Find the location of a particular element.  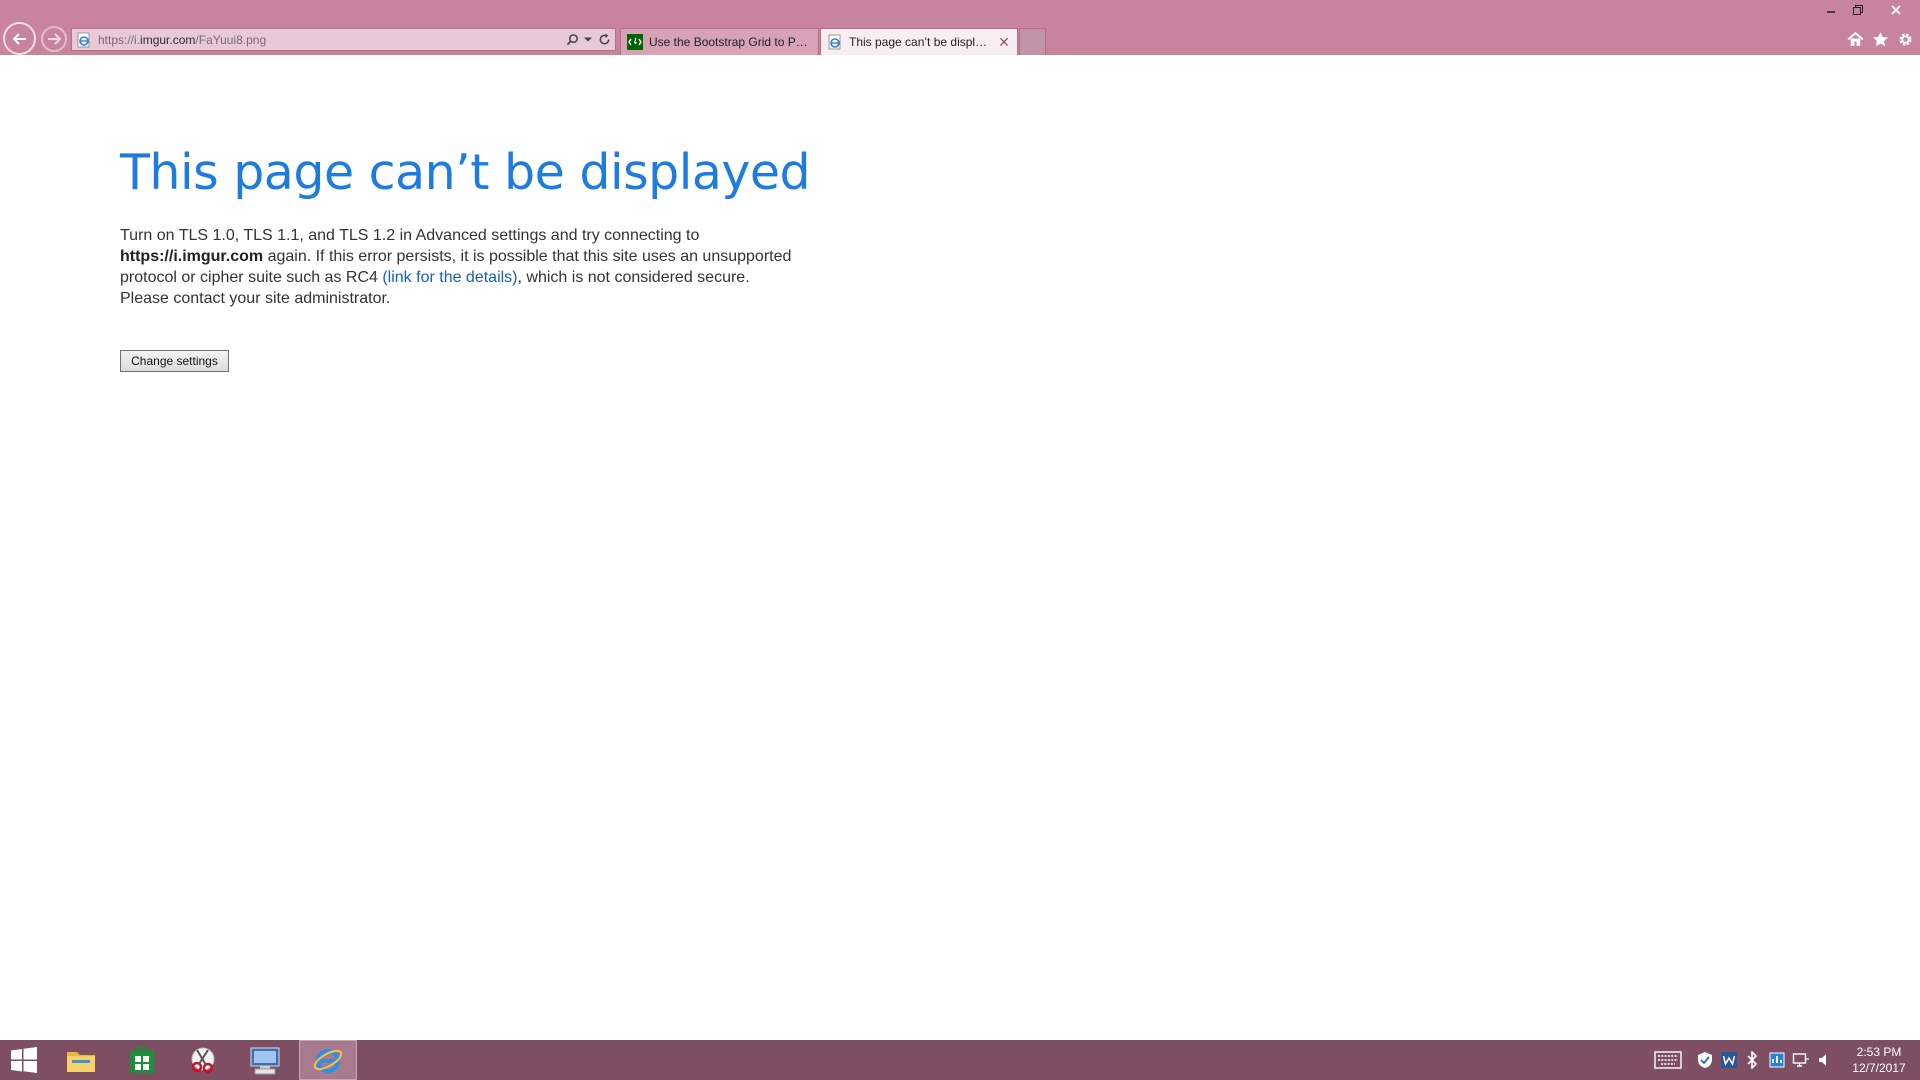

store-button is located at coordinates (142, 1060).